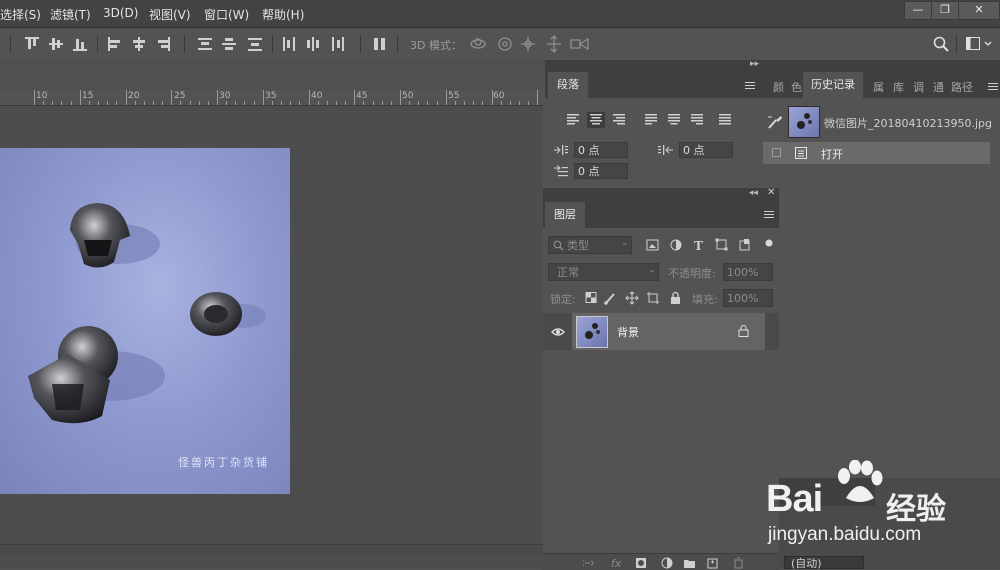  Describe the element at coordinates (771, 192) in the screenshot. I see `close-panel-icon: ✕` at that location.